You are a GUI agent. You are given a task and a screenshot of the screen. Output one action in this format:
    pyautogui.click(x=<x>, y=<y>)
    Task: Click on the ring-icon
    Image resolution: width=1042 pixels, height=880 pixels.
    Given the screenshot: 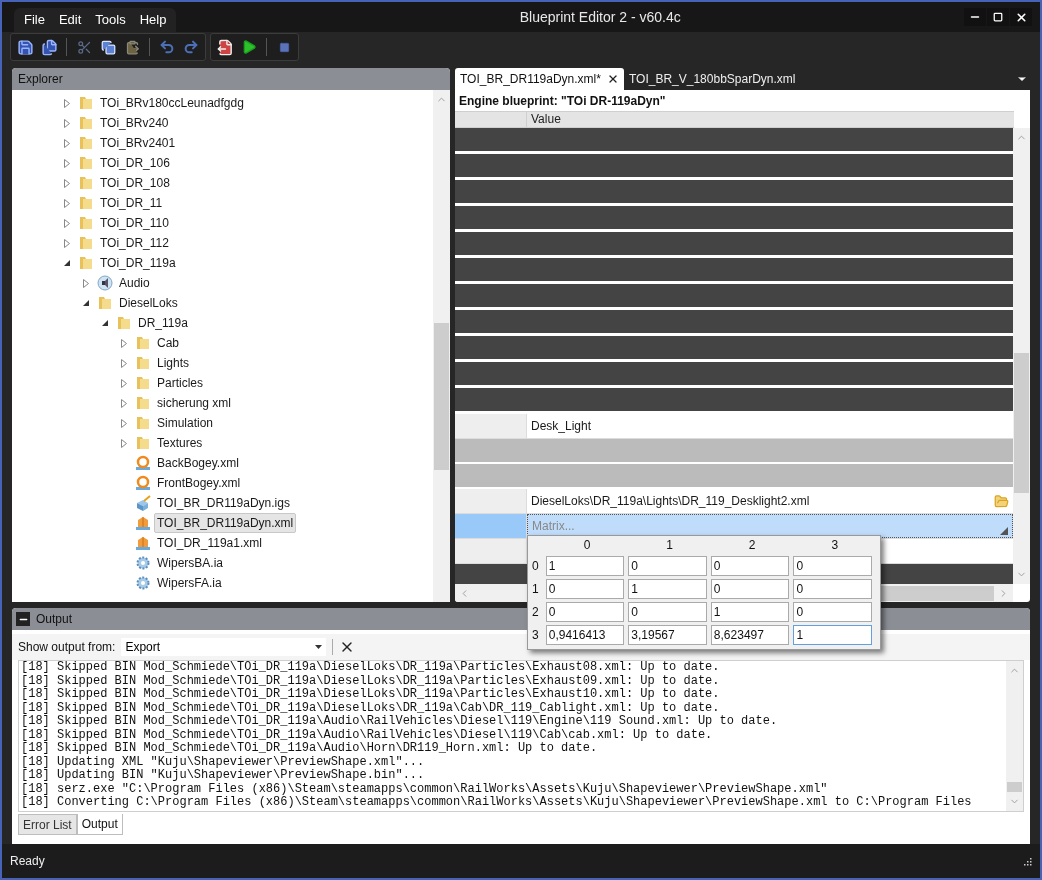 What is the action you would take?
    pyautogui.click(x=143, y=483)
    